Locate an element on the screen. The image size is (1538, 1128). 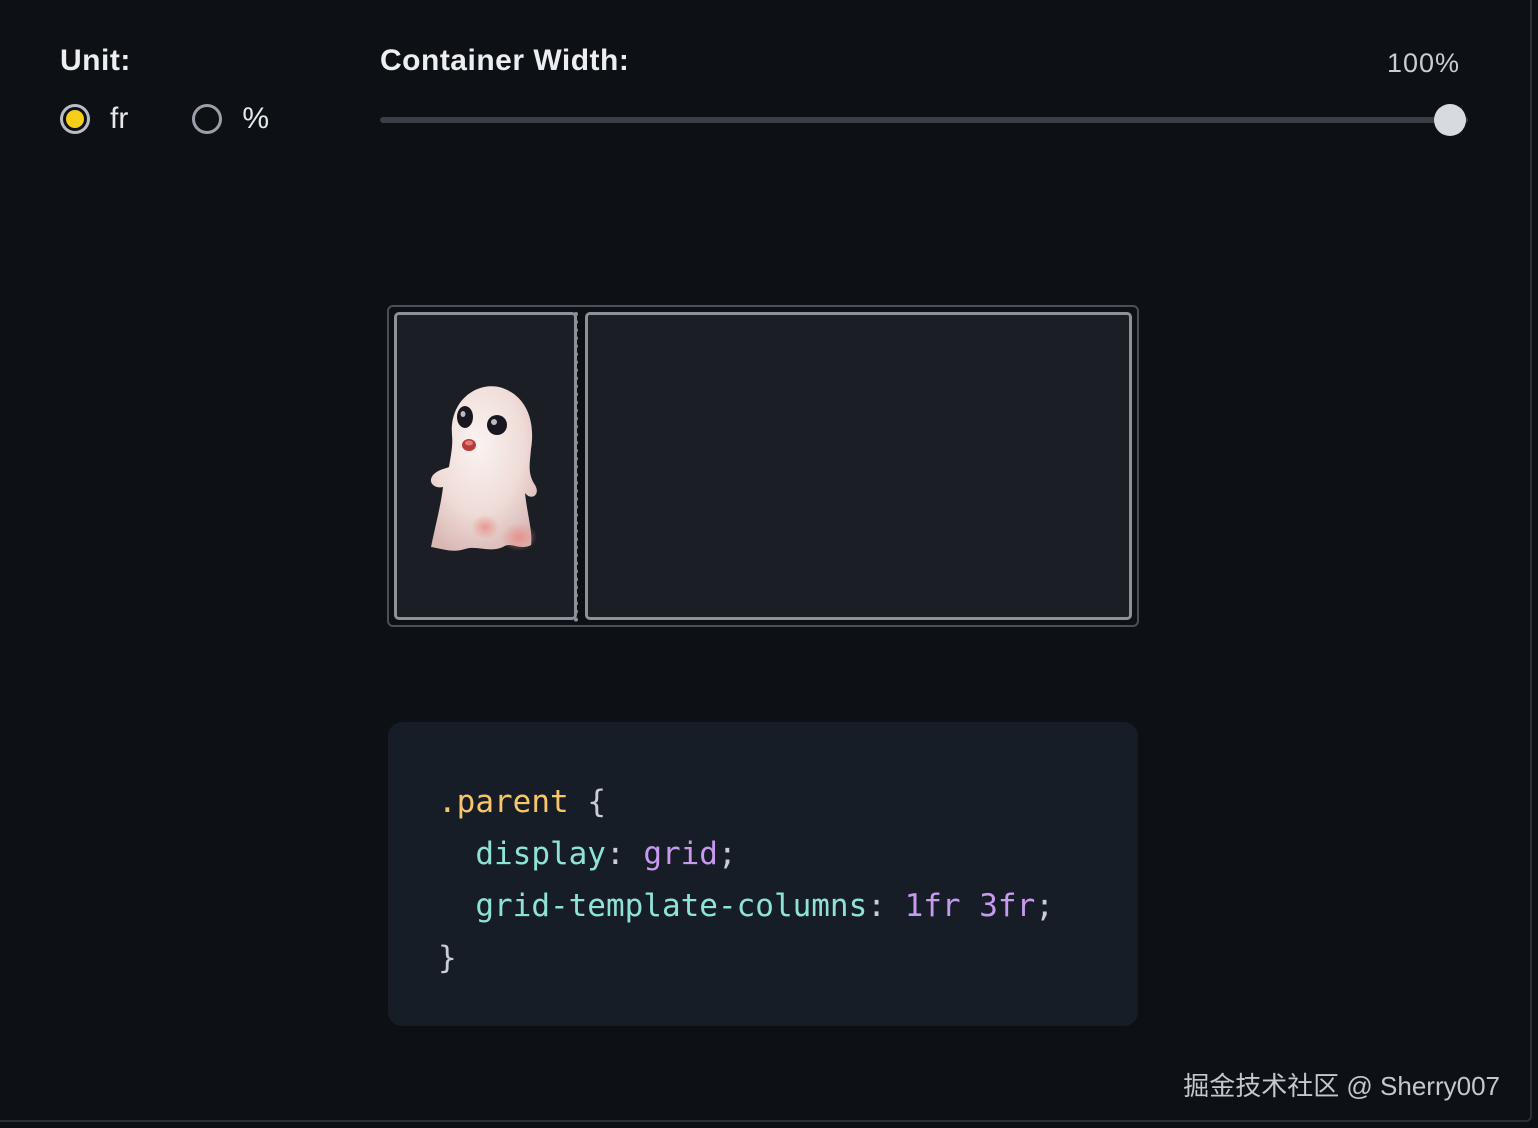
code-property: display is located at coordinates (540, 854).